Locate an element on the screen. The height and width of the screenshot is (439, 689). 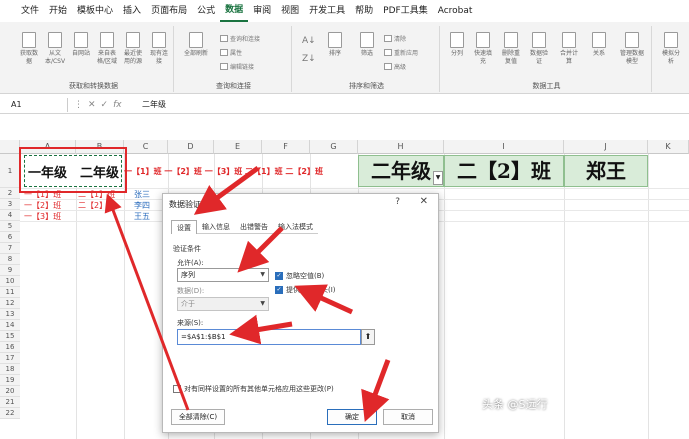
row-header-9: 9 is located at coordinates (10, 270).